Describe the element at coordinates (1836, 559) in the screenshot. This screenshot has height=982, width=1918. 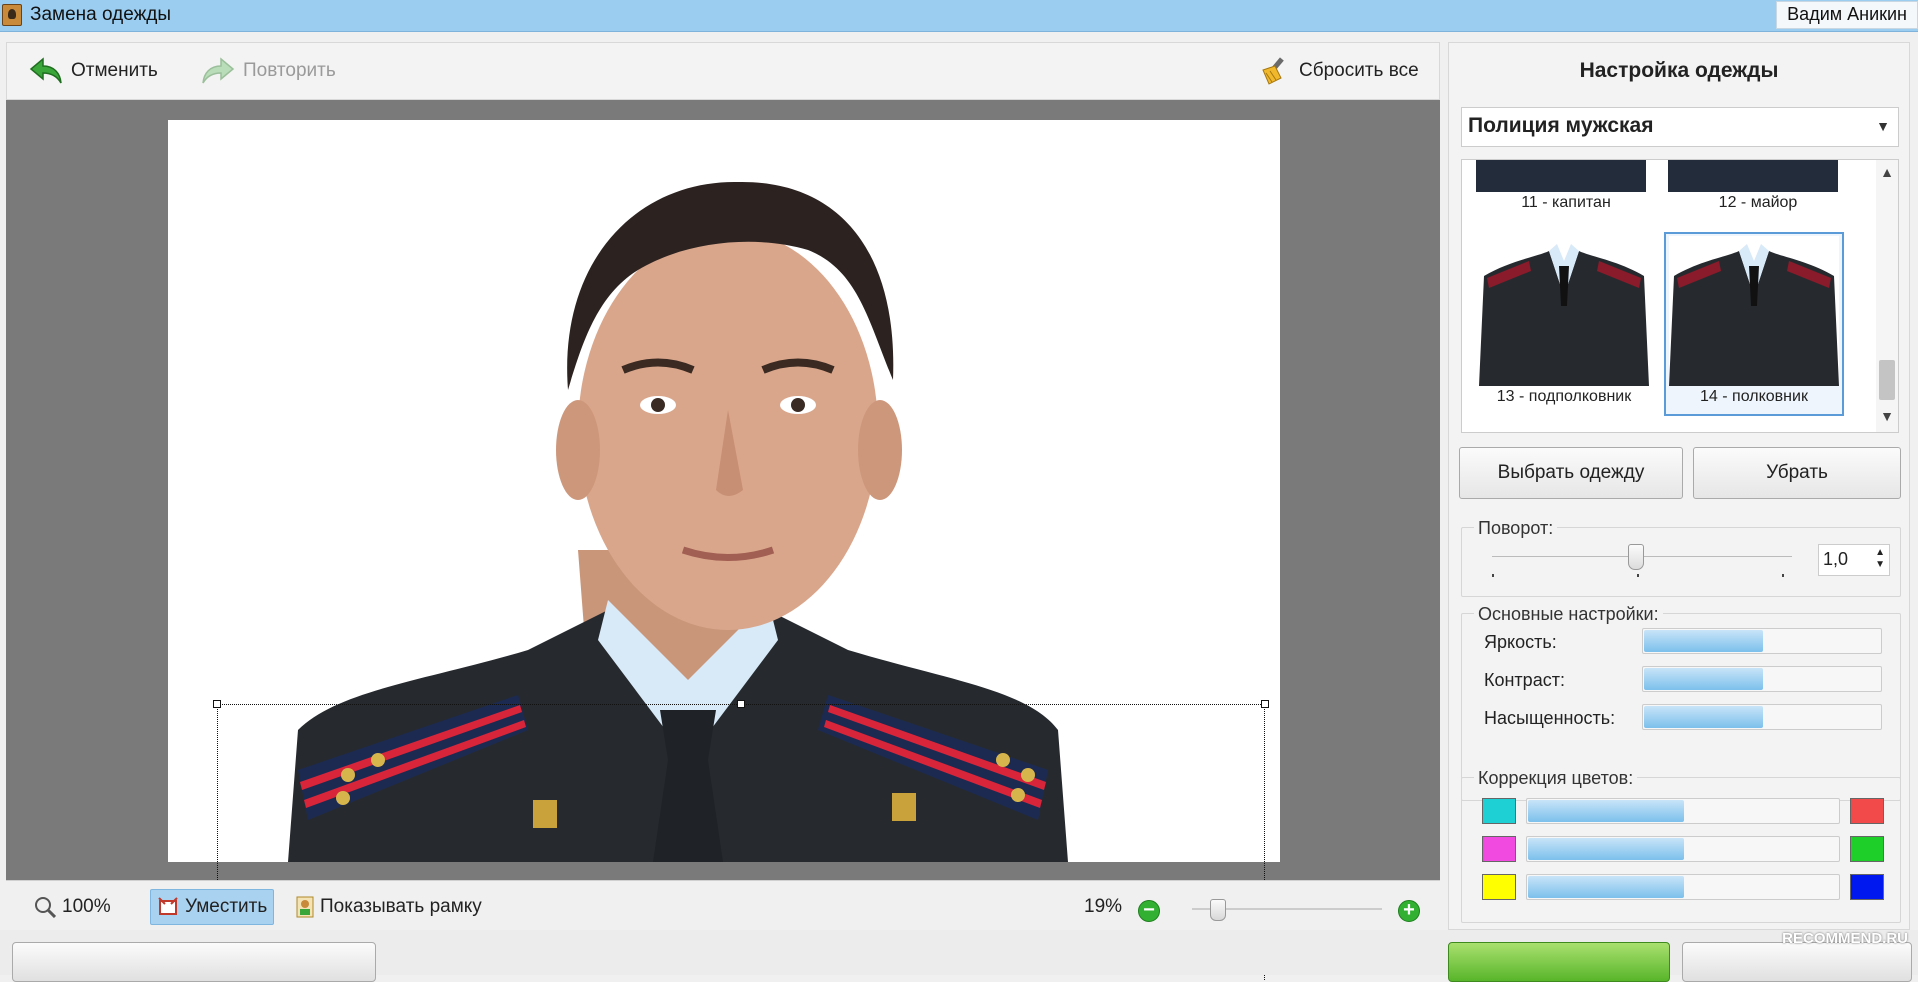
I see `rotation-value: 1,0` at that location.